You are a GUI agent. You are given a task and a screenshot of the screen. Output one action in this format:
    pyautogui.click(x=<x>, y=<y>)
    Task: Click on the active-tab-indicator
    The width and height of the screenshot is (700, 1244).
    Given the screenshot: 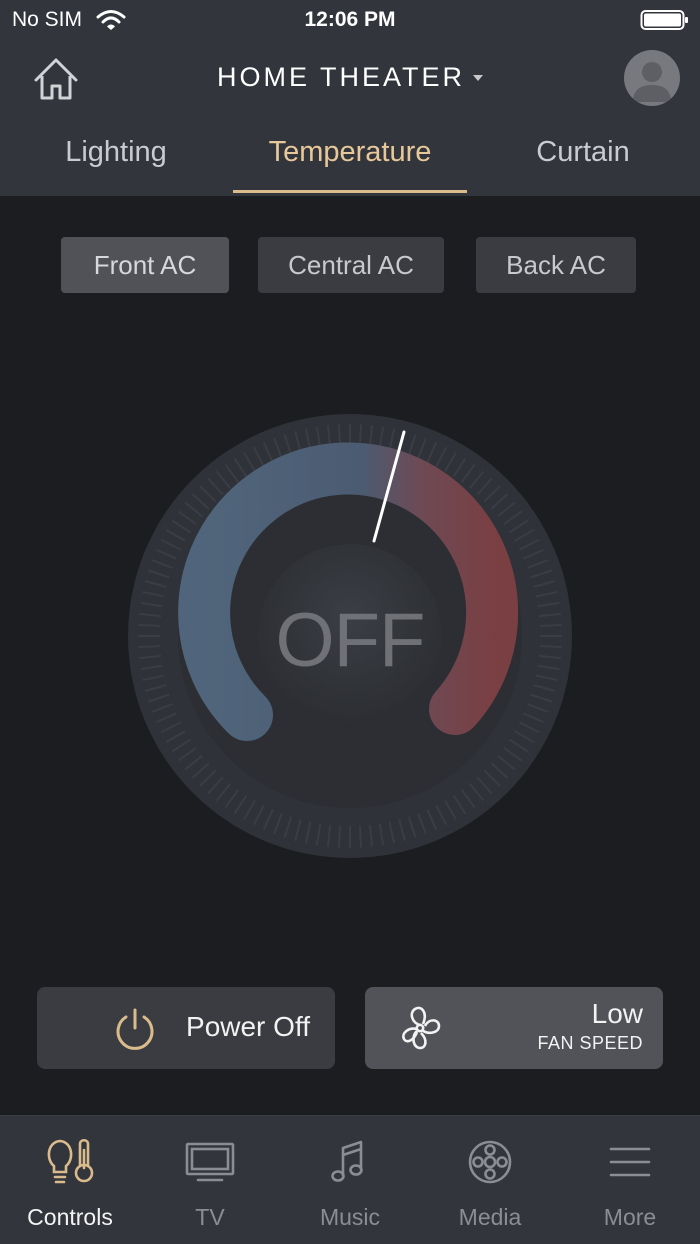 What is the action you would take?
    pyautogui.click(x=350, y=191)
    